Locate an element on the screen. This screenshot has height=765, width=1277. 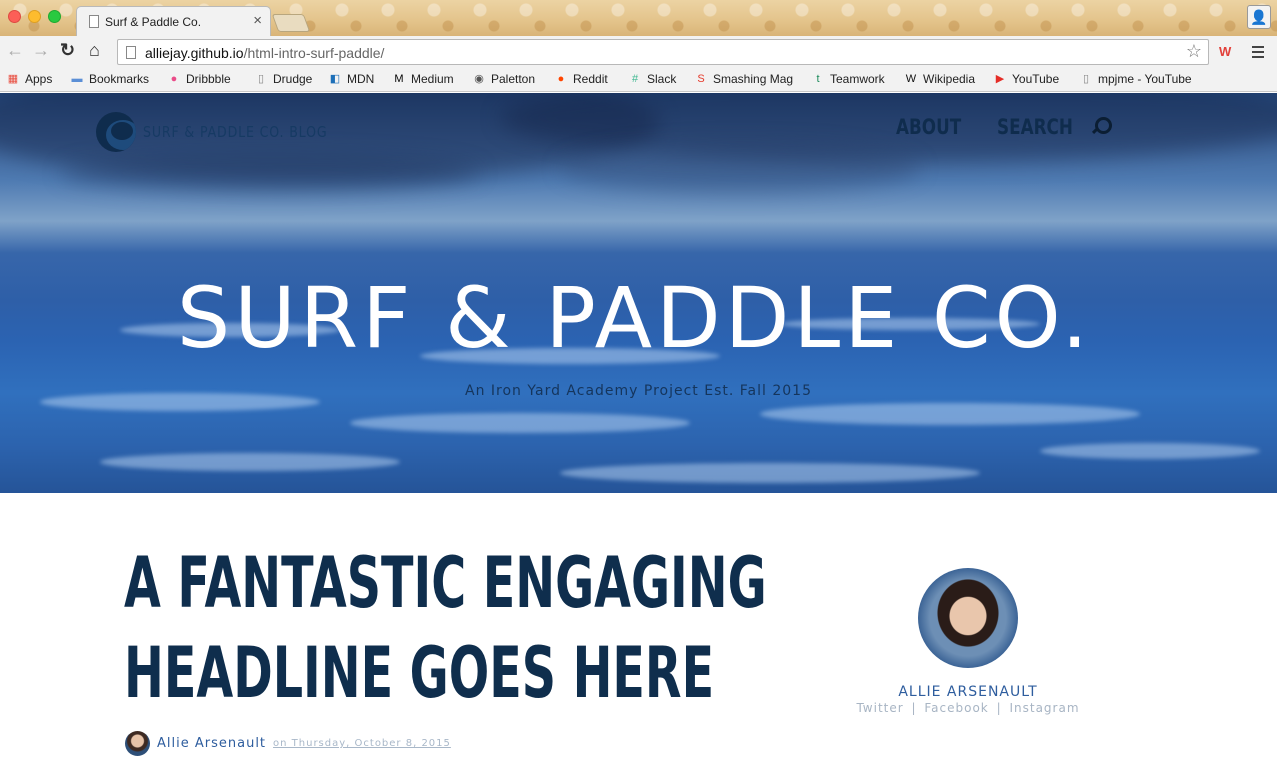
forward-arrow-icon: → is located at coordinates (41, 50).